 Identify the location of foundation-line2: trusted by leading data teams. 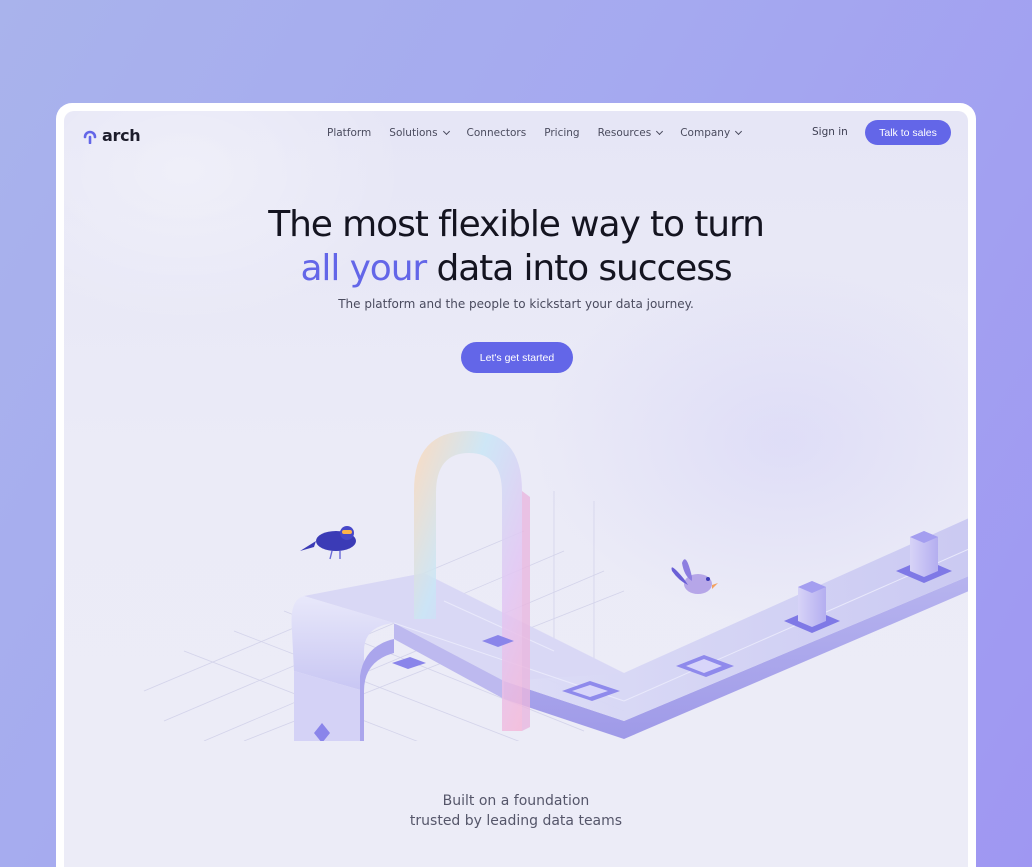
(516, 821).